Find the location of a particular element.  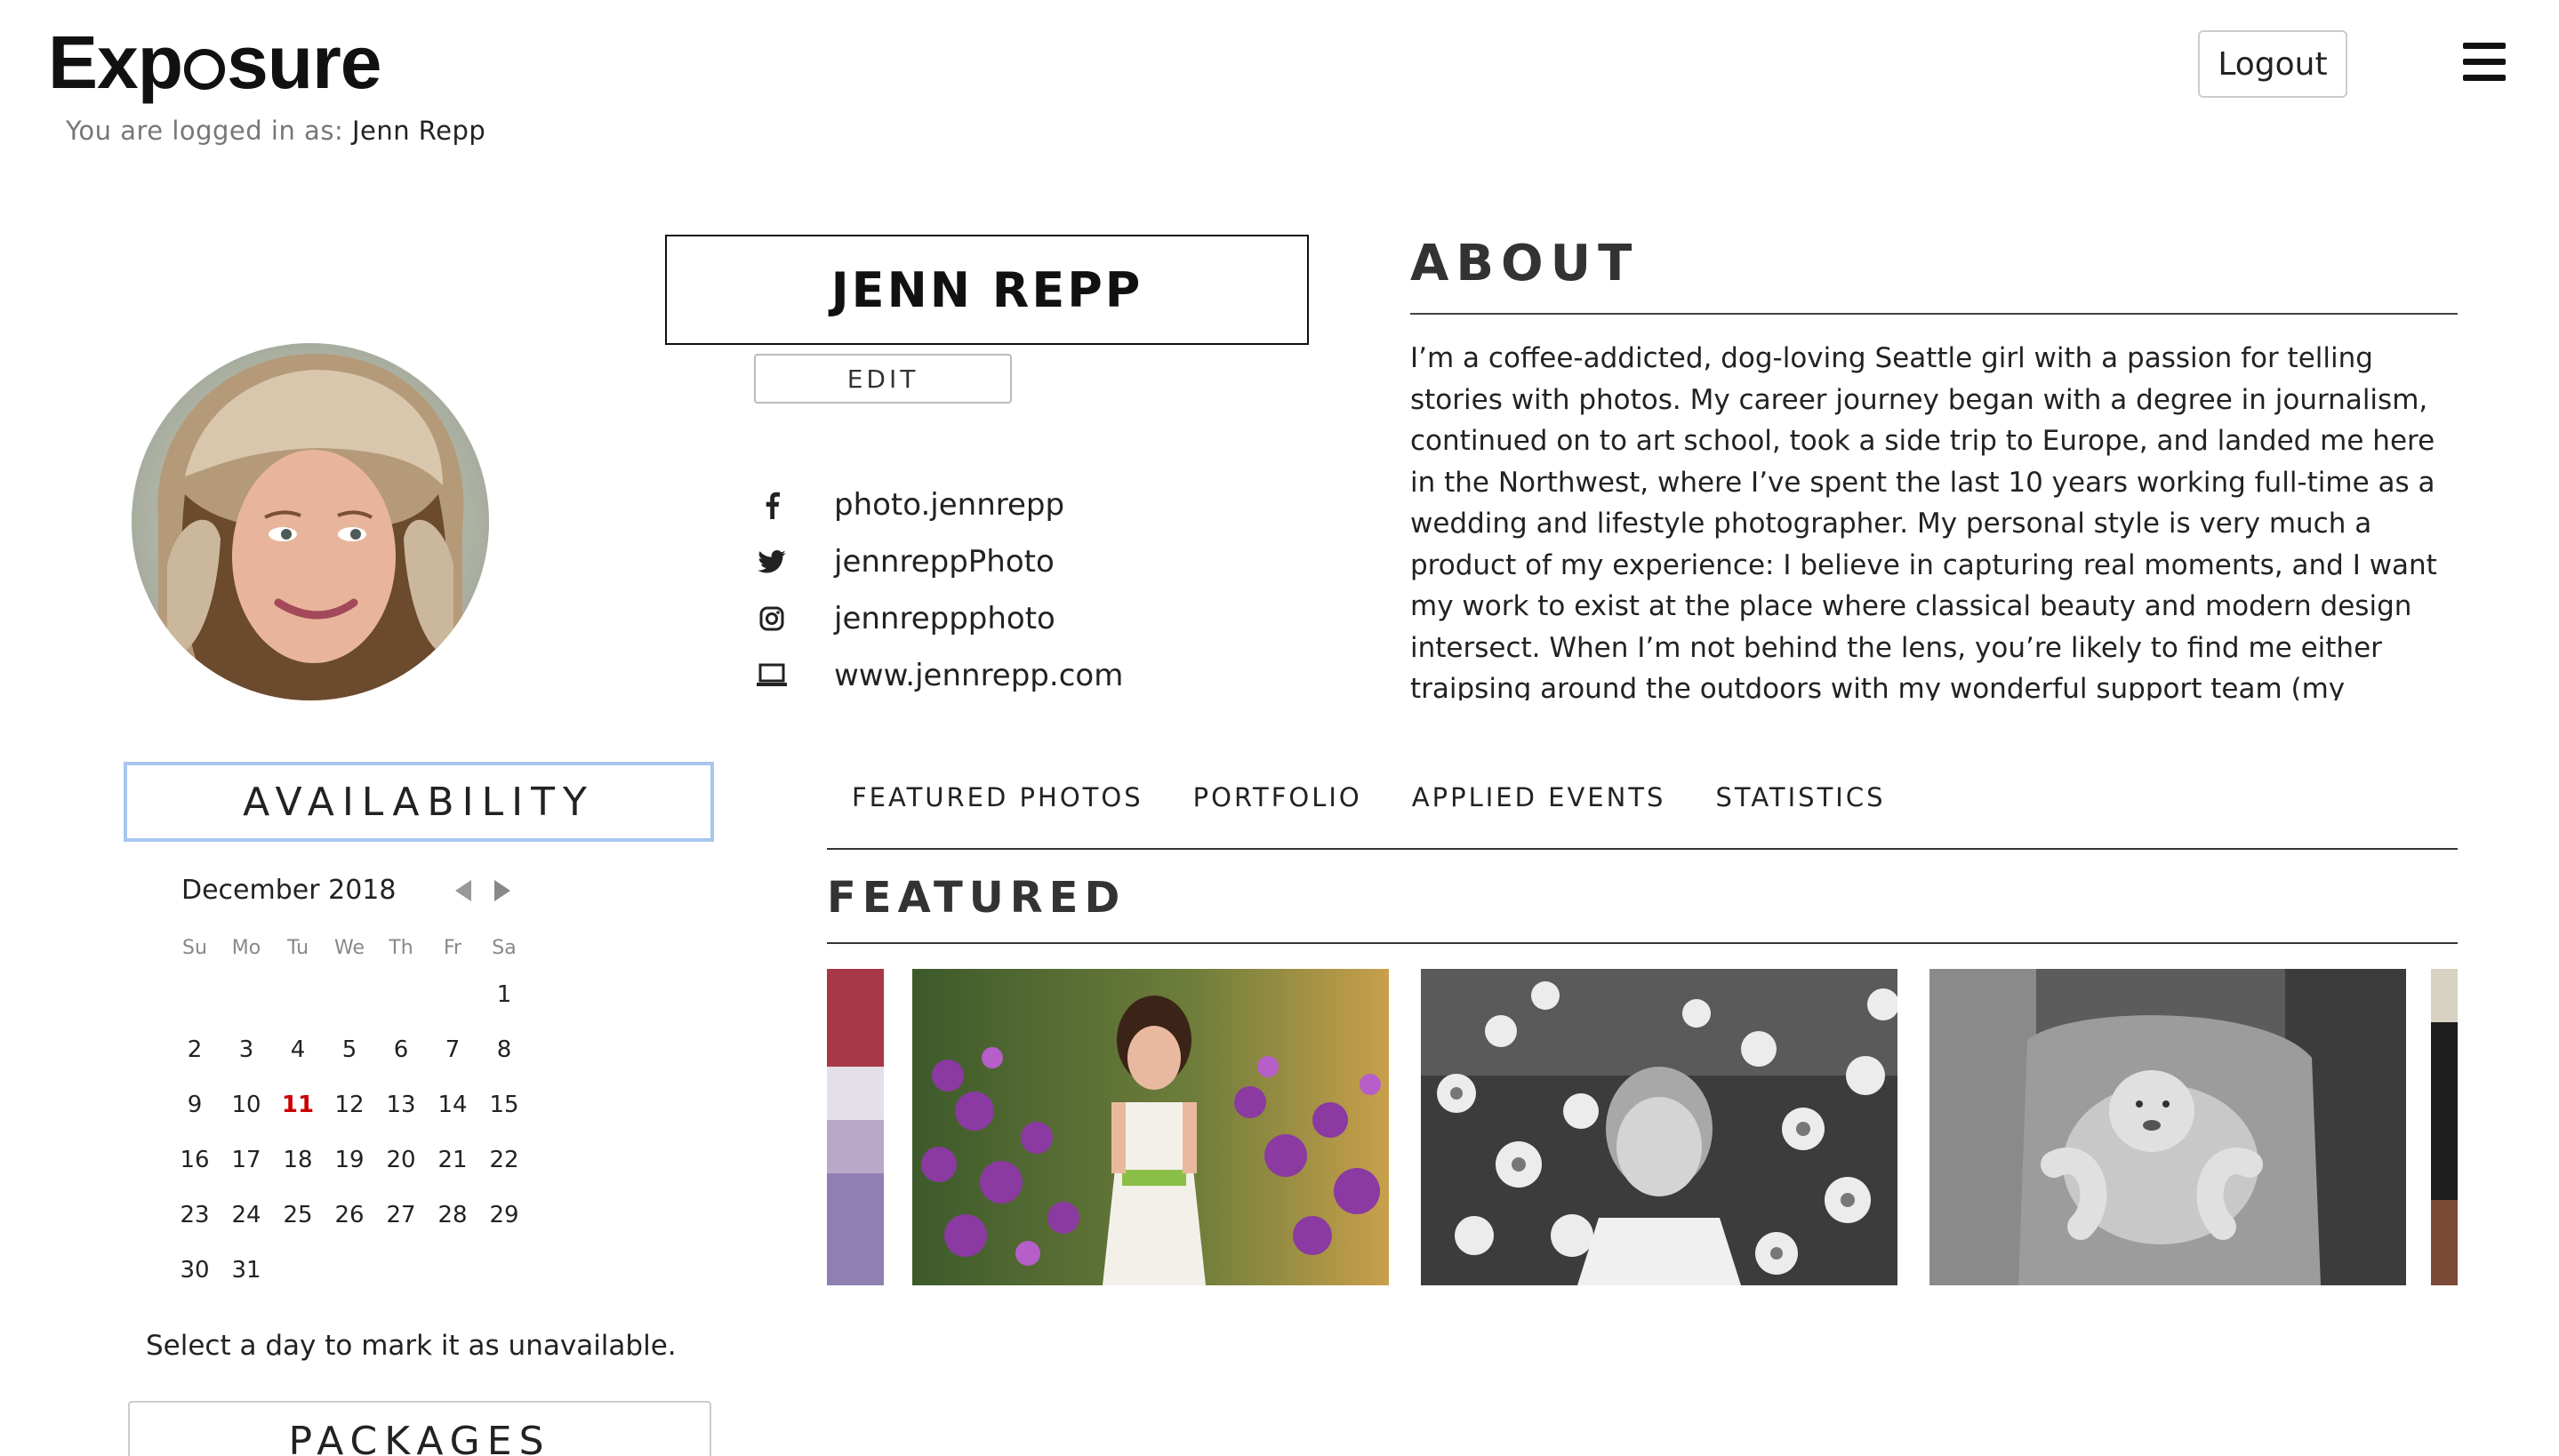

calendar-week-row: 16 17 18 19 20 21 22 is located at coordinates (349, 1160).